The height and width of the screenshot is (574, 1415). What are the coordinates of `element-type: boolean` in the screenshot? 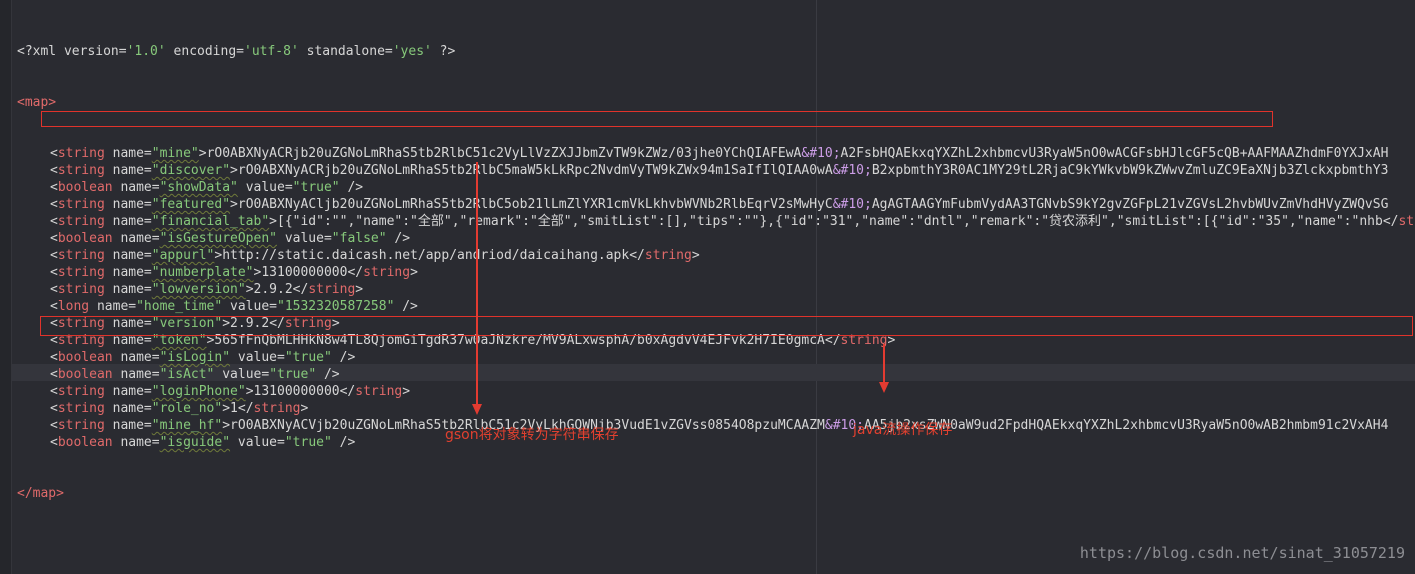 It's located at (85, 442).